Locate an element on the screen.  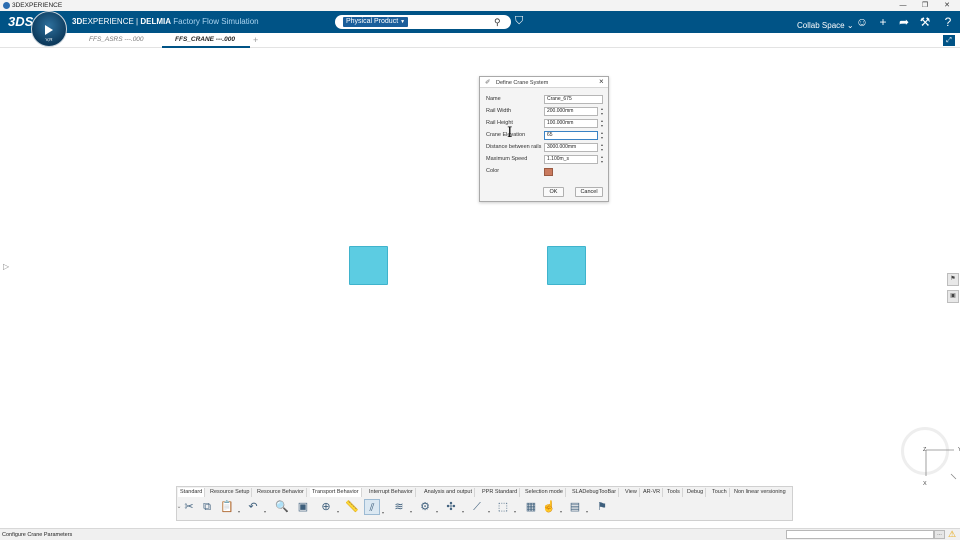
expand-tree-icon: ▷ is located at coordinates (6, 266).